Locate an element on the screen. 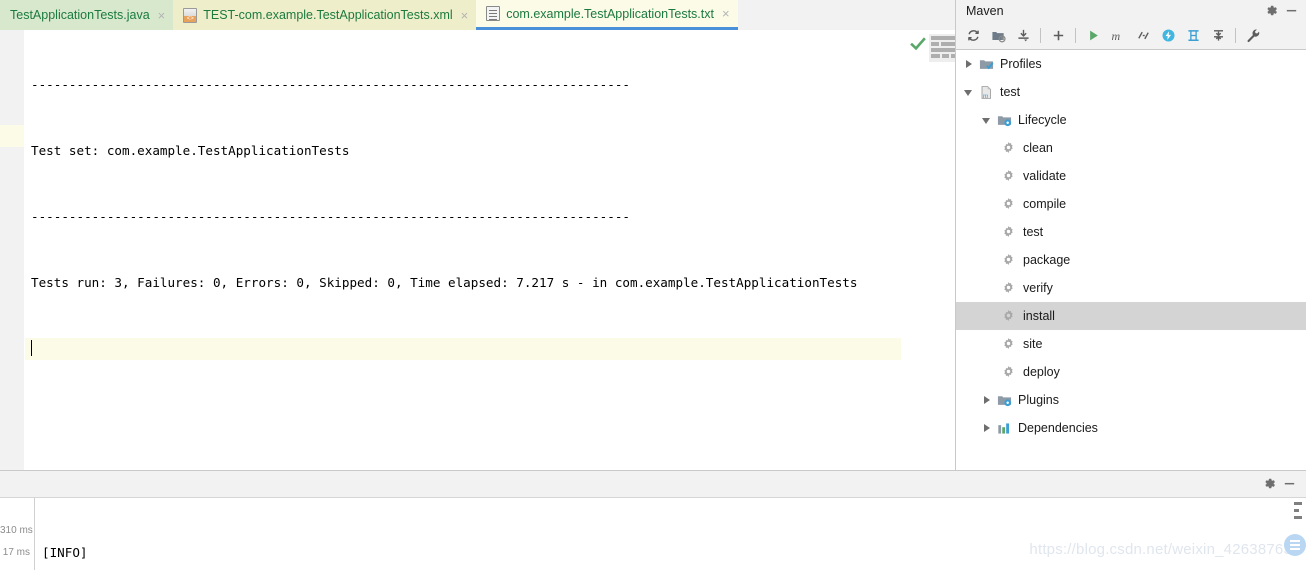  editor-current-line is located at coordinates (465, 349).